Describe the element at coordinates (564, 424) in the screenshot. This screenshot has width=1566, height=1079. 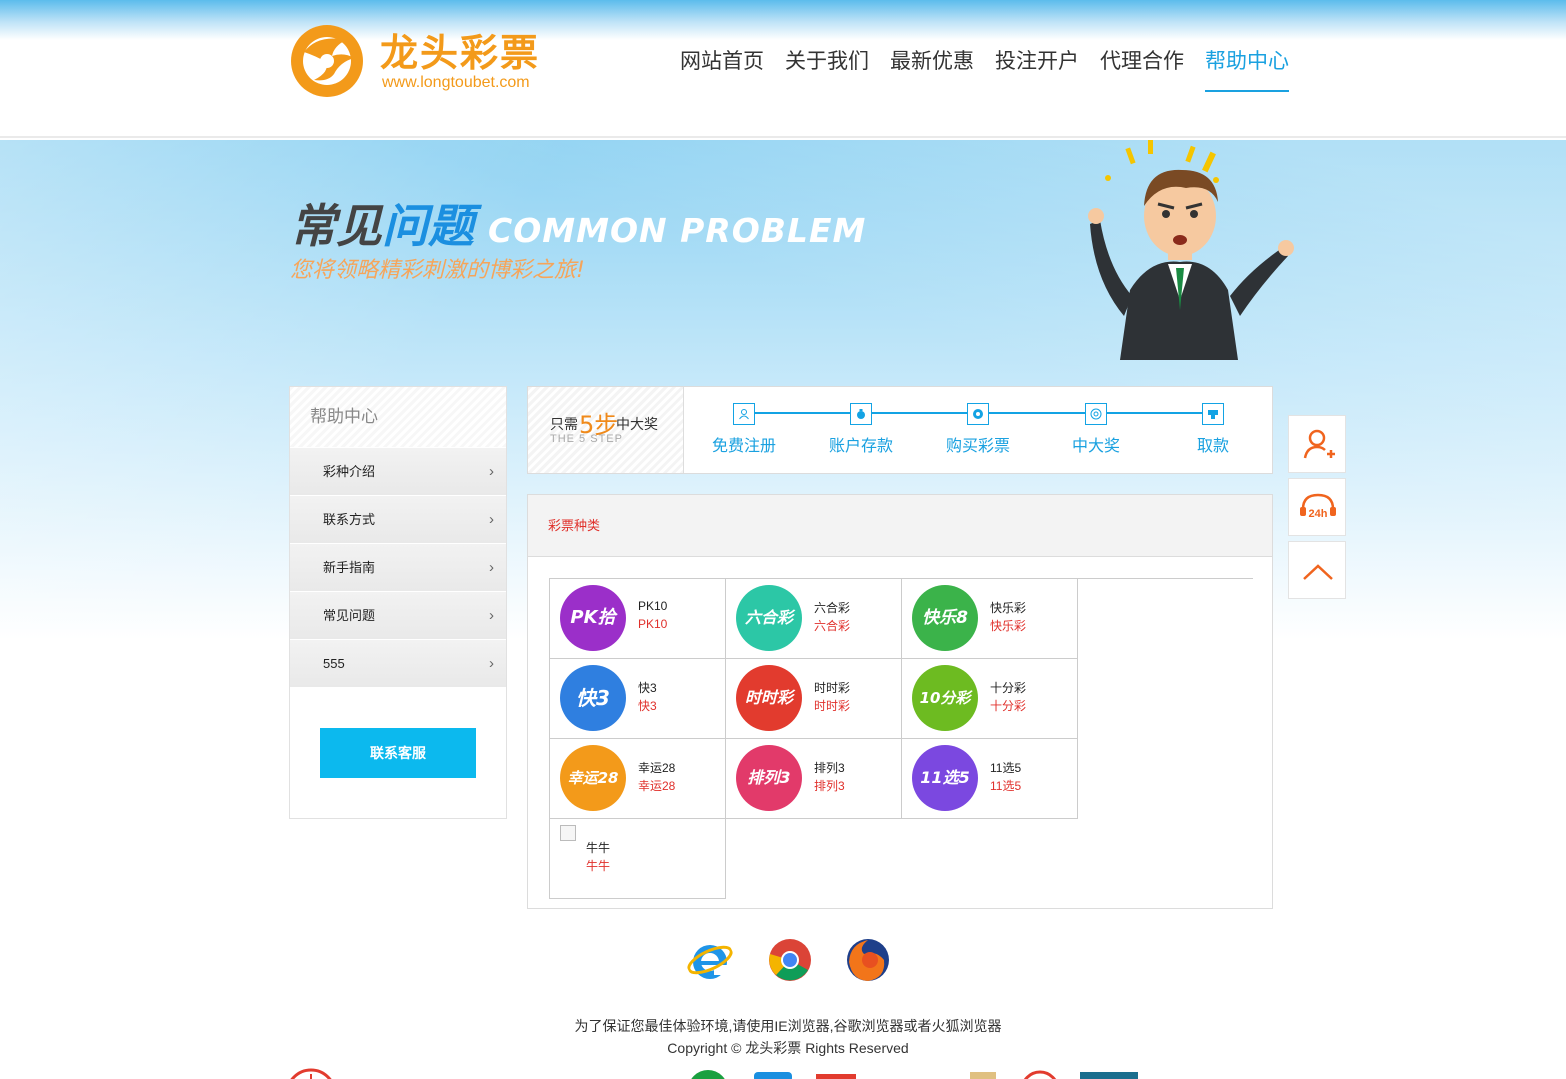
I see `badge-prefix: 只需` at that location.